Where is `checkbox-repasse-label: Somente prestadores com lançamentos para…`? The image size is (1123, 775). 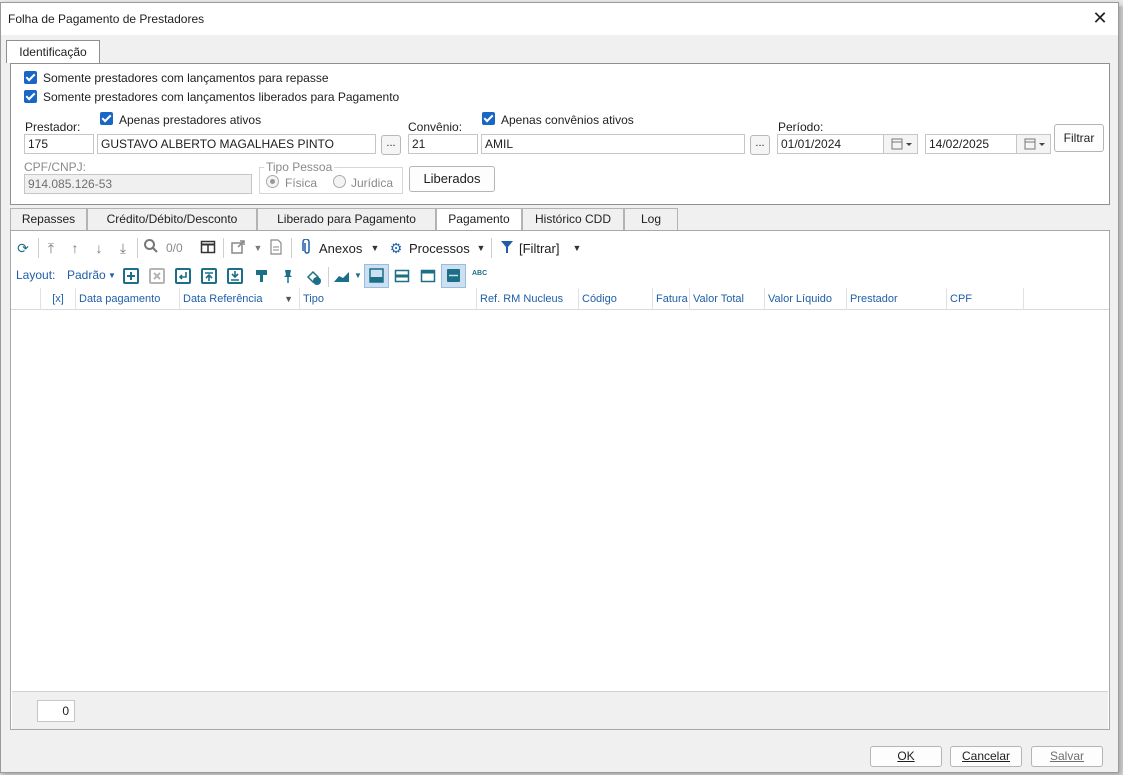 checkbox-repasse-label: Somente prestadores com lançamentos para… is located at coordinates (186, 78).